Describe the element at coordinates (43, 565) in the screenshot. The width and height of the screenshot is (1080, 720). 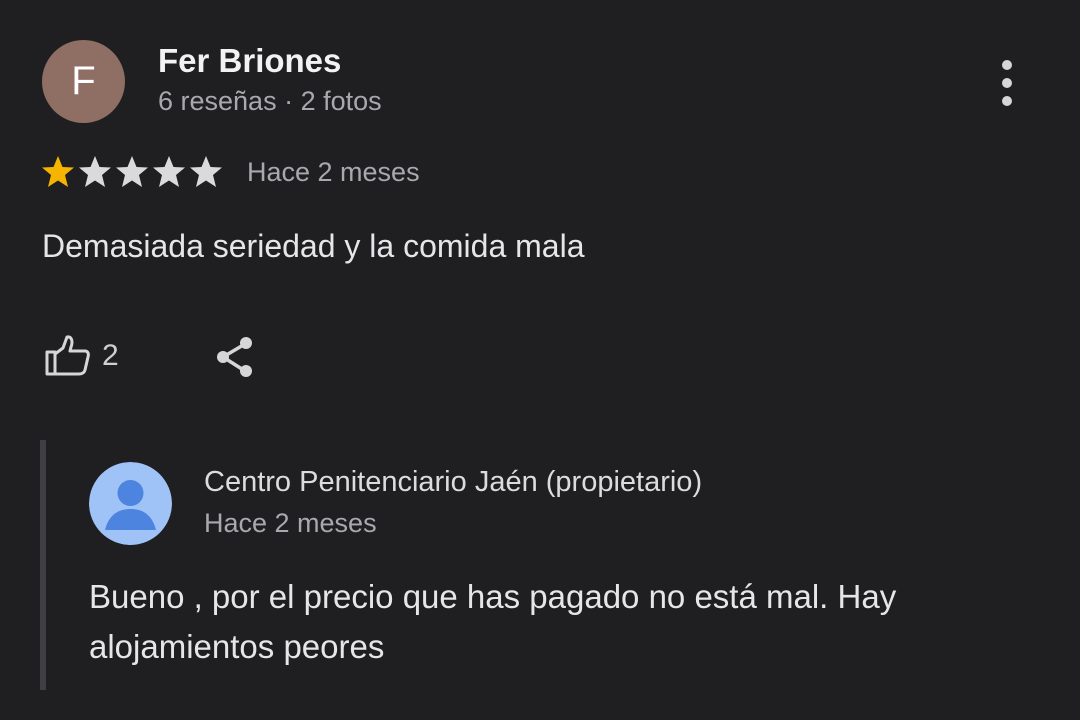
I see `reply-divider` at that location.